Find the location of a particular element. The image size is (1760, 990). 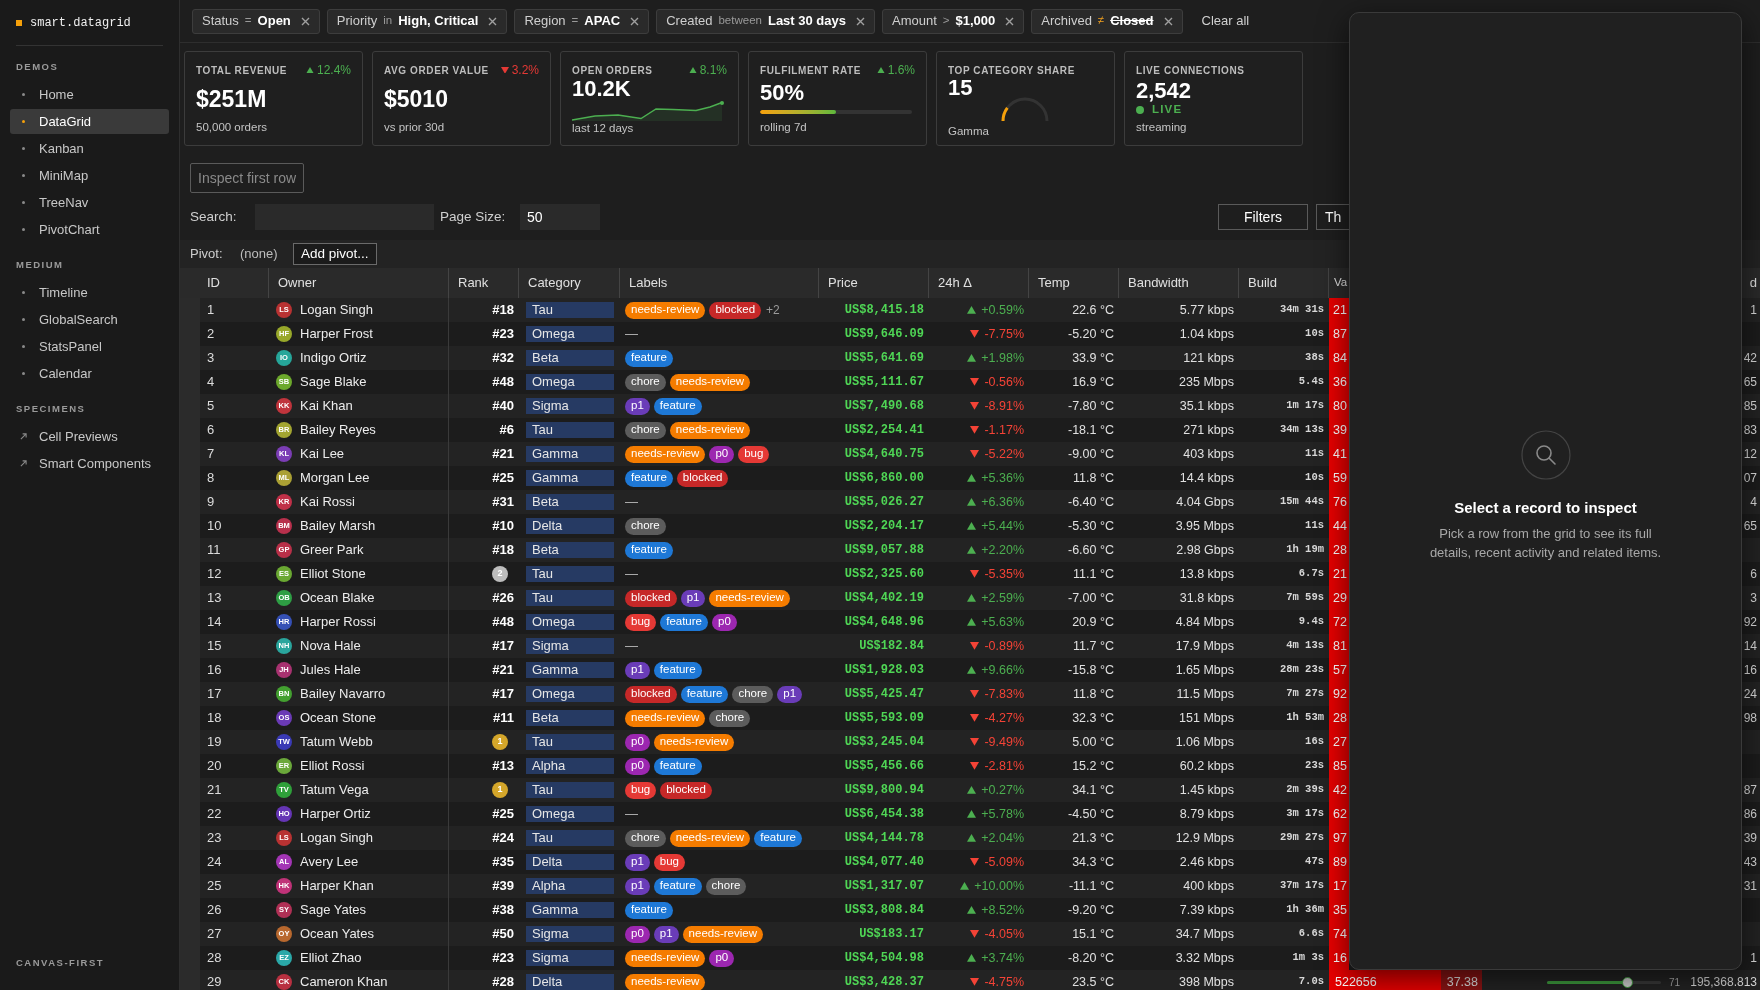

change-text: -4.75% is located at coordinates (1004, 981).